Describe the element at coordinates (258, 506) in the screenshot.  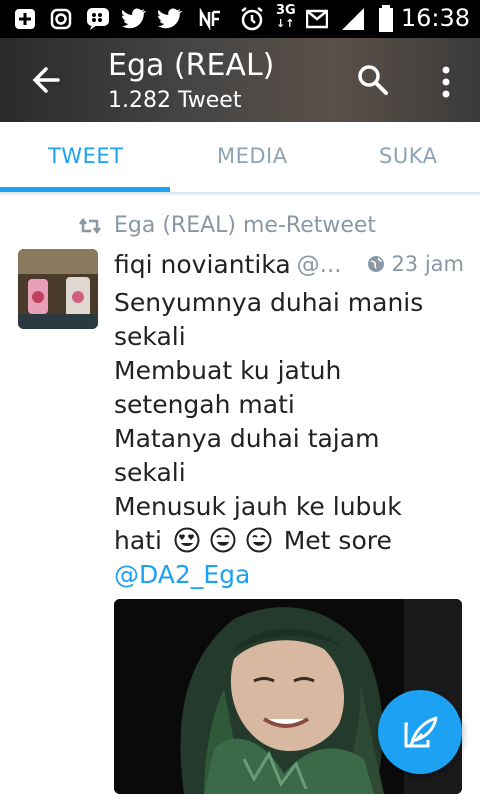
I see `tweet-line: Menusuk jauh ke lubuk` at that location.